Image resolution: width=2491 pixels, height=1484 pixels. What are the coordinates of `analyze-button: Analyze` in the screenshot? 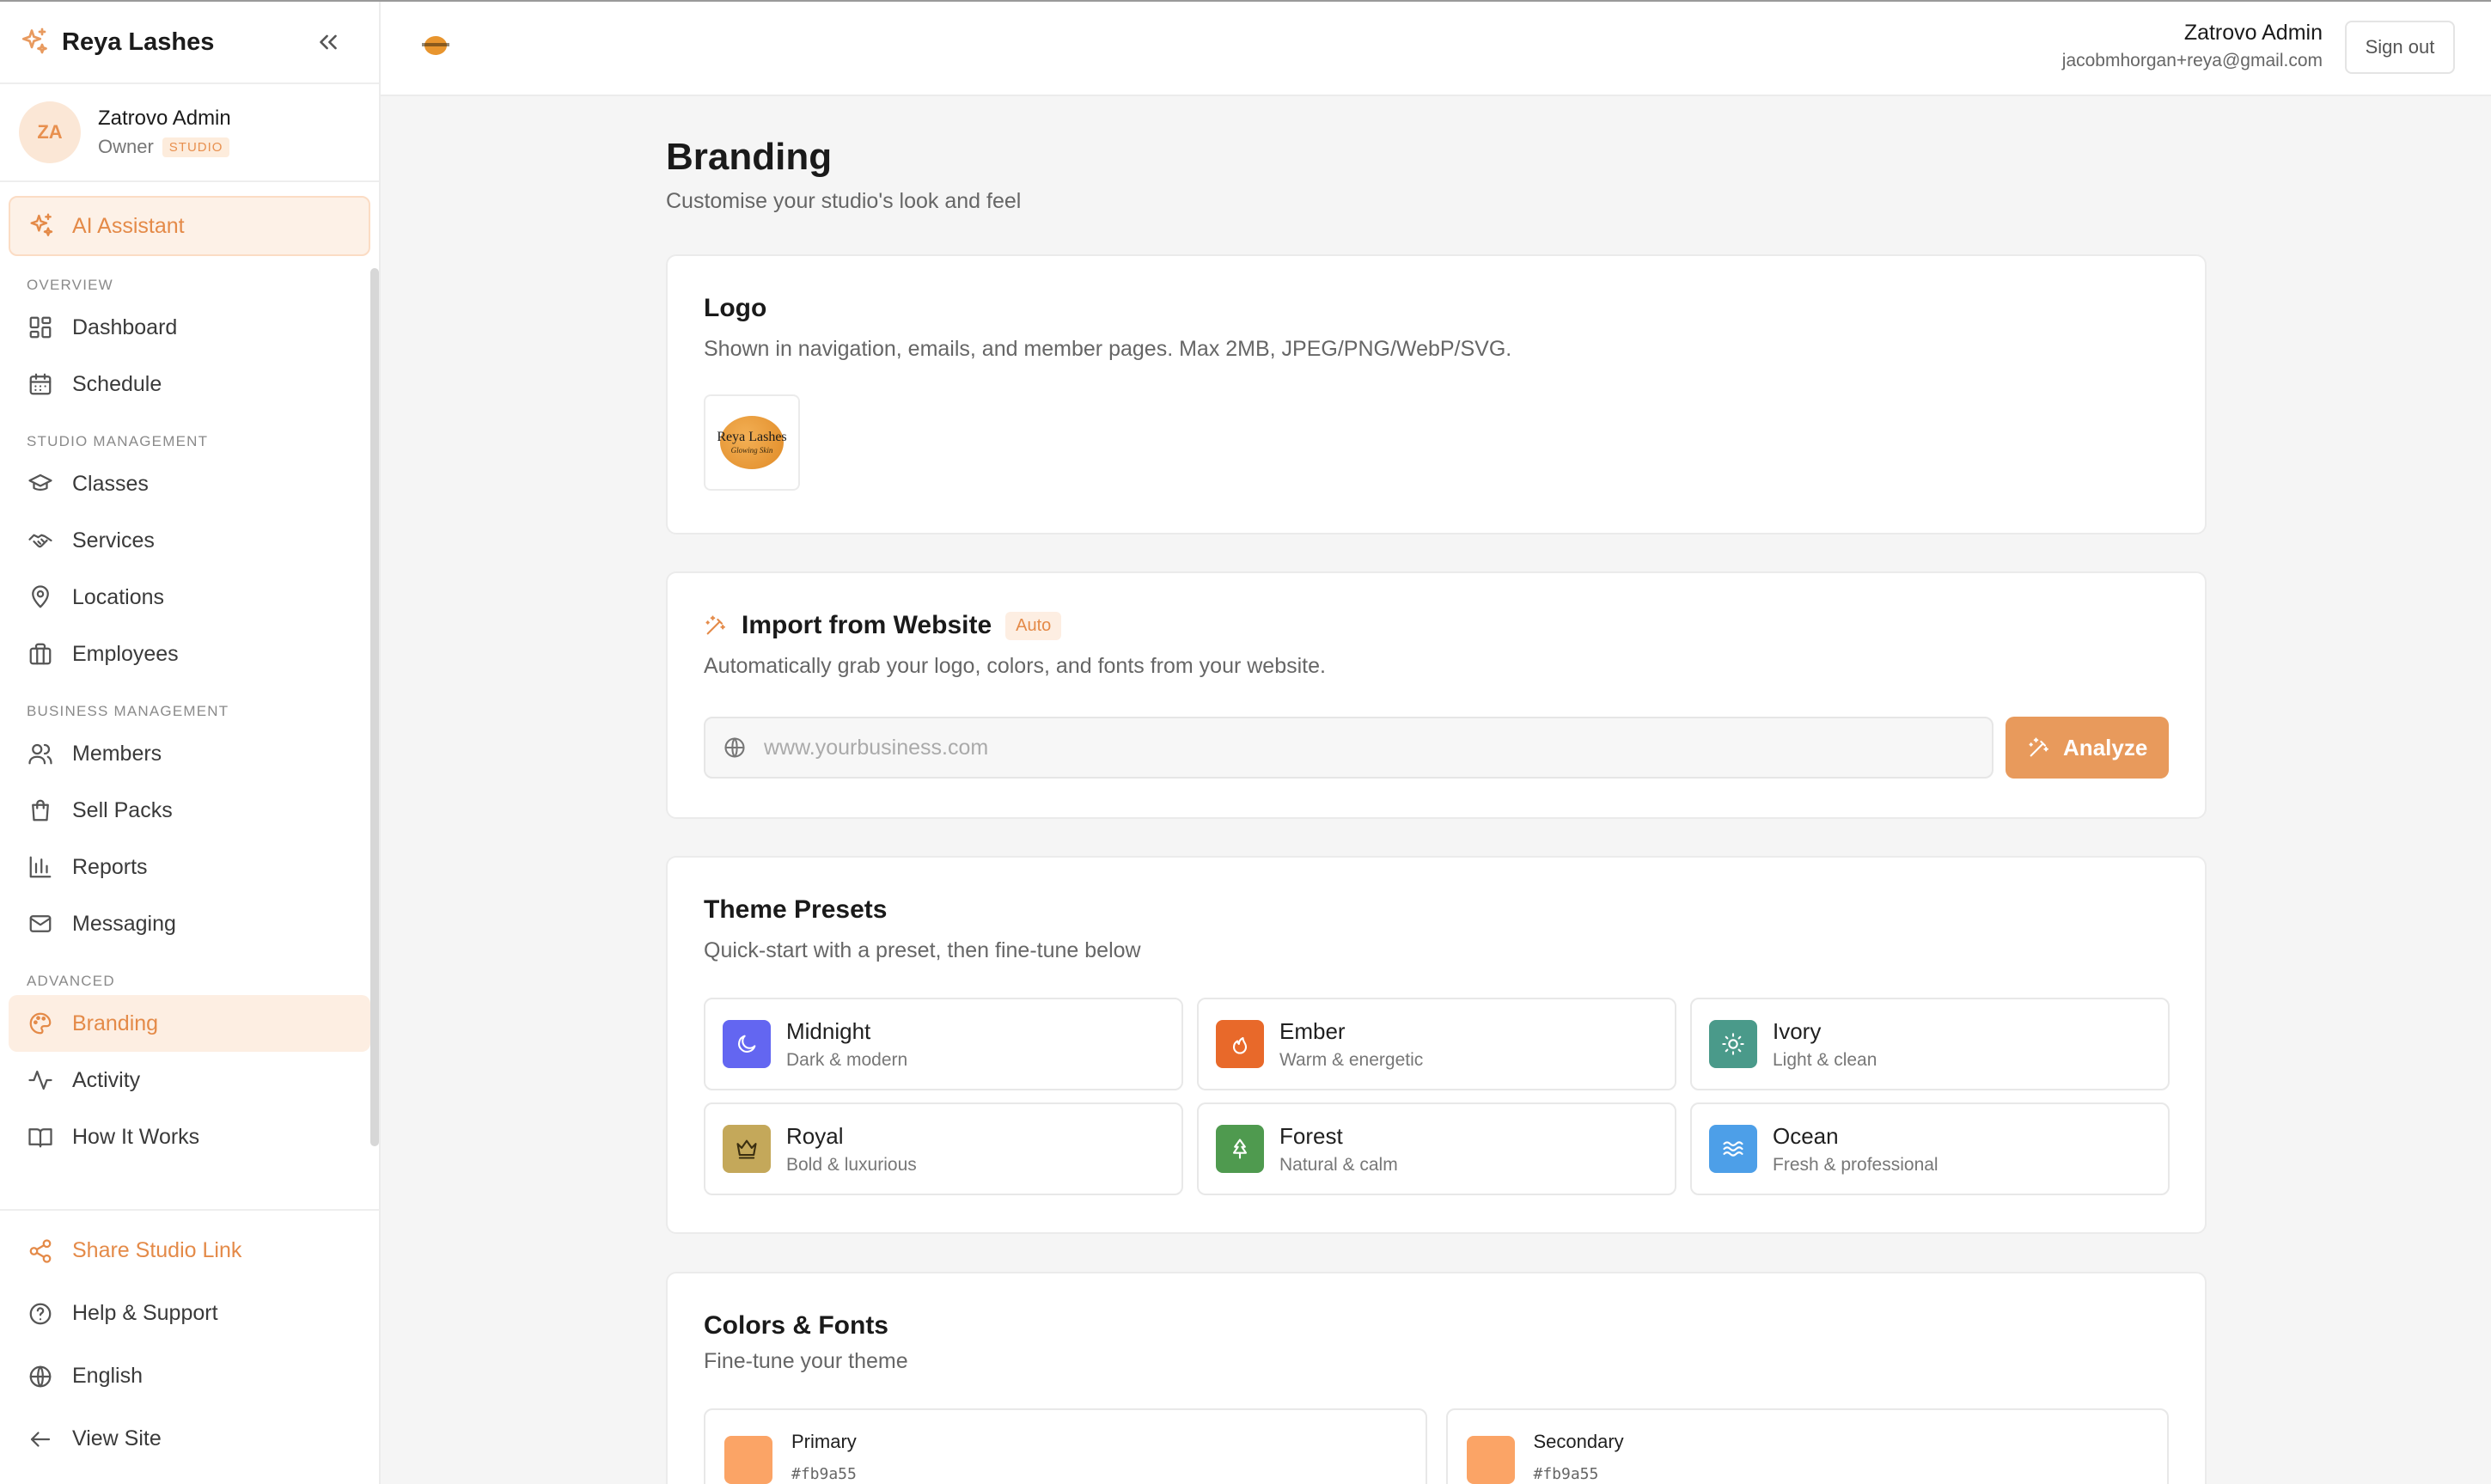 It's located at (2087, 748).